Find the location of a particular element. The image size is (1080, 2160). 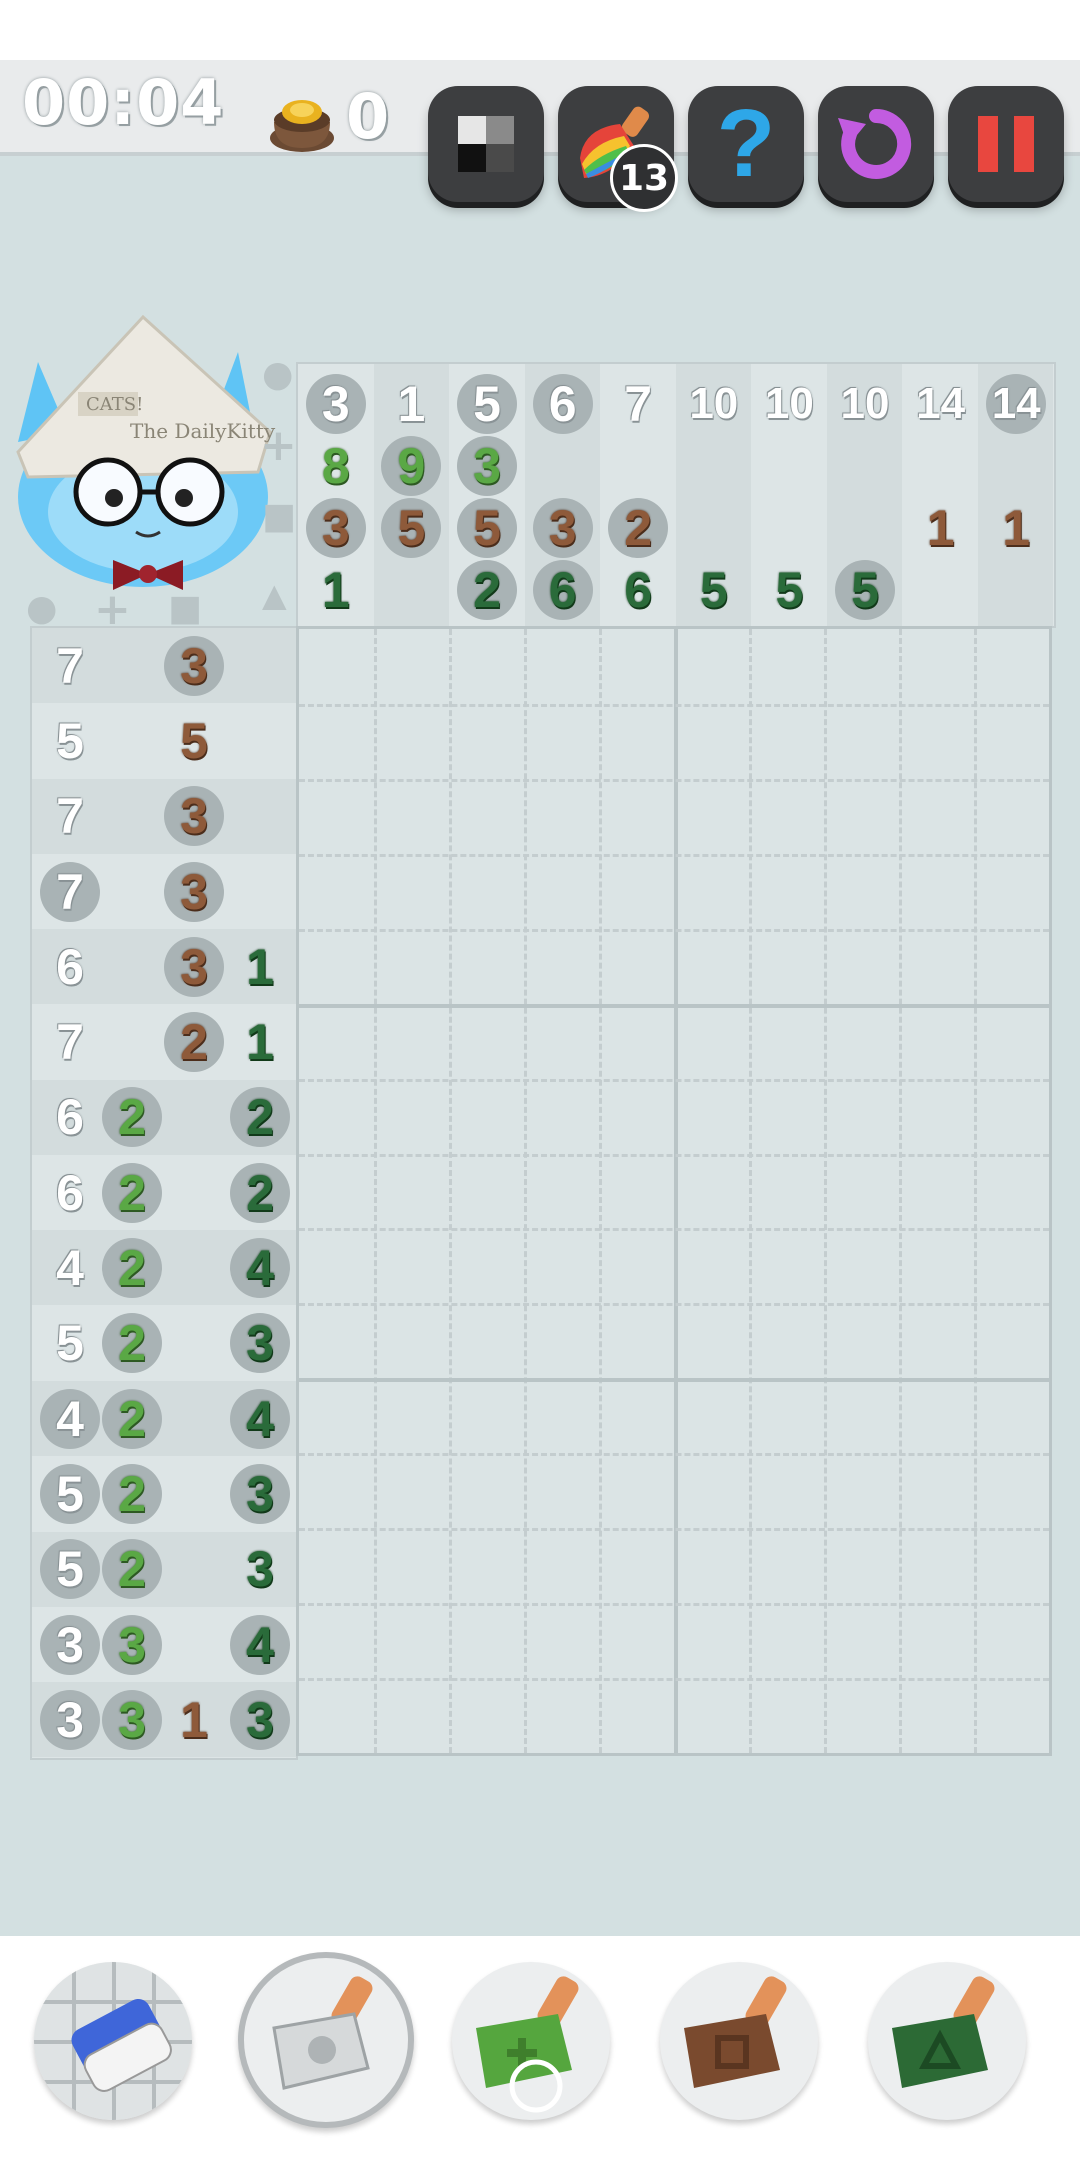

hat-text-daily-kitty: The DailyKitty is located at coordinates (203, 431).